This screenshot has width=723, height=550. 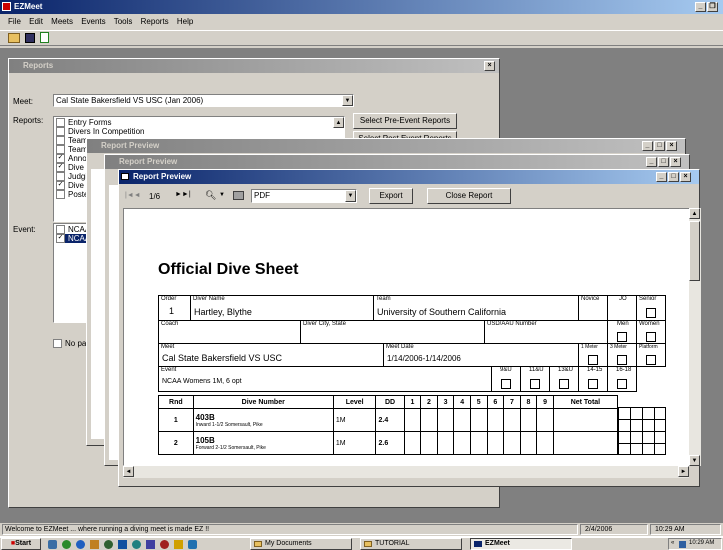 I want to click on save-icon, so click(x=30, y=38).